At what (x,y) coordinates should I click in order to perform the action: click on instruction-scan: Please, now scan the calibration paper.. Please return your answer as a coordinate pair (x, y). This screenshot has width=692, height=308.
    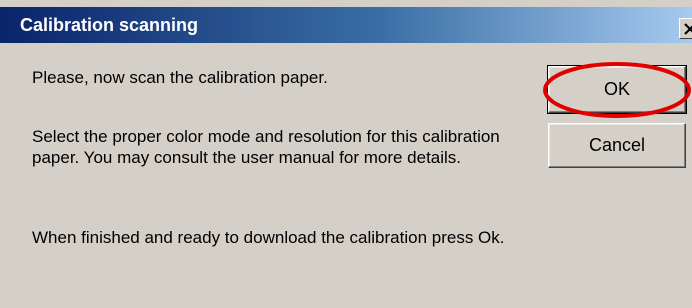
    Looking at the image, I should click on (180, 77).